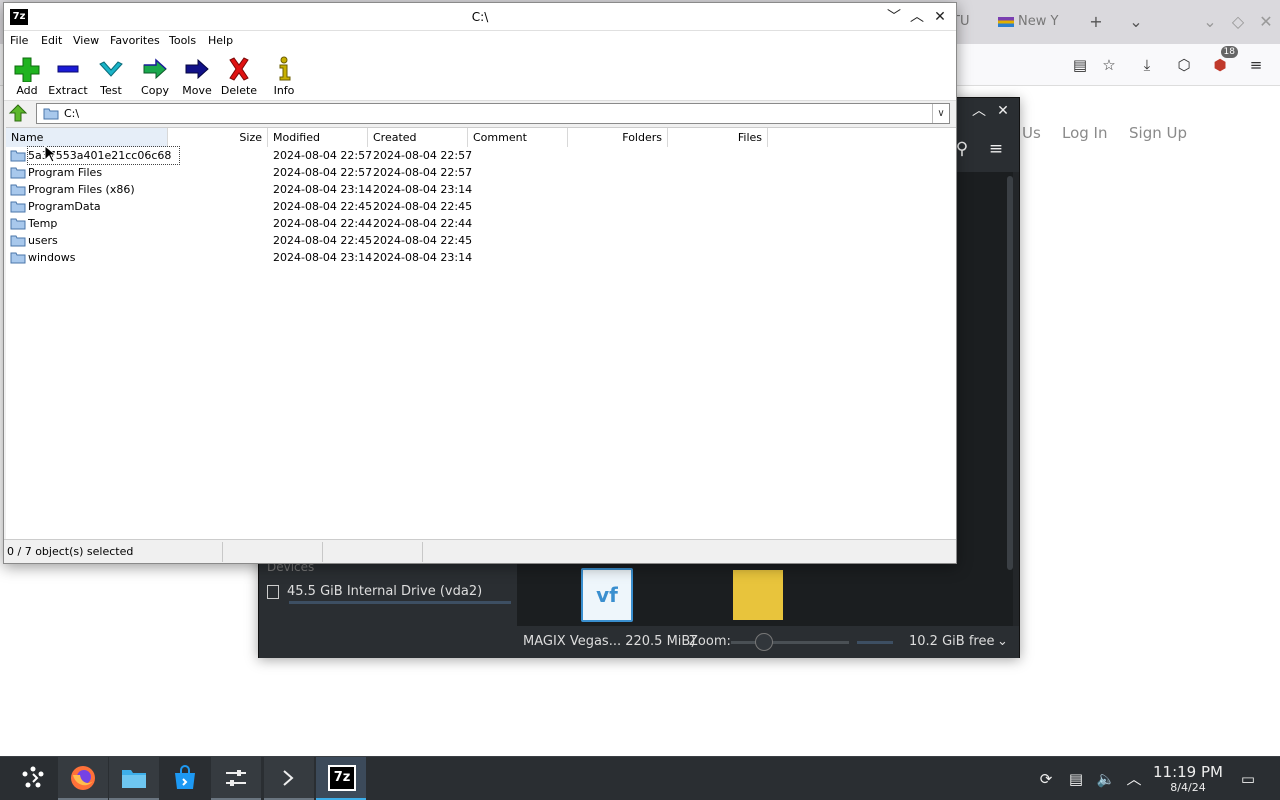 This screenshot has height=800, width=1280. I want to click on up-folder-icon, so click(18, 113).